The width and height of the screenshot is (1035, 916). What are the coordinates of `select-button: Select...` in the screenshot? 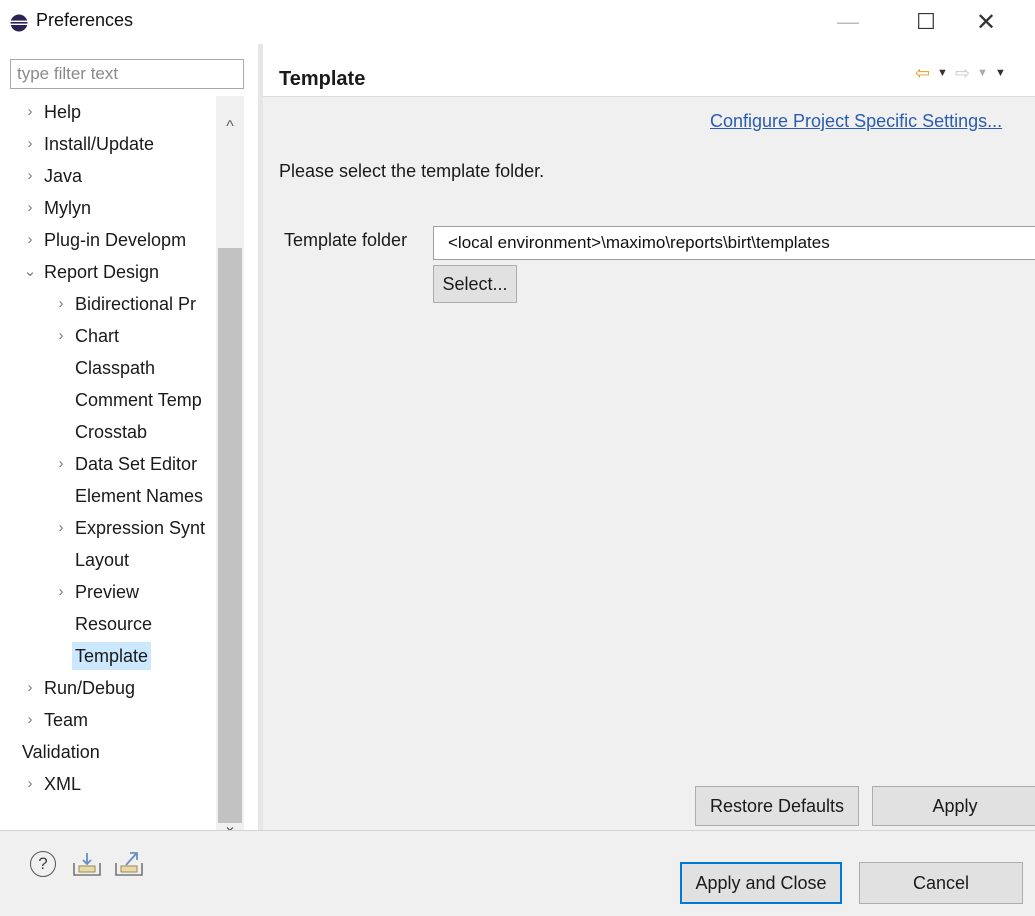 It's located at (475, 284).